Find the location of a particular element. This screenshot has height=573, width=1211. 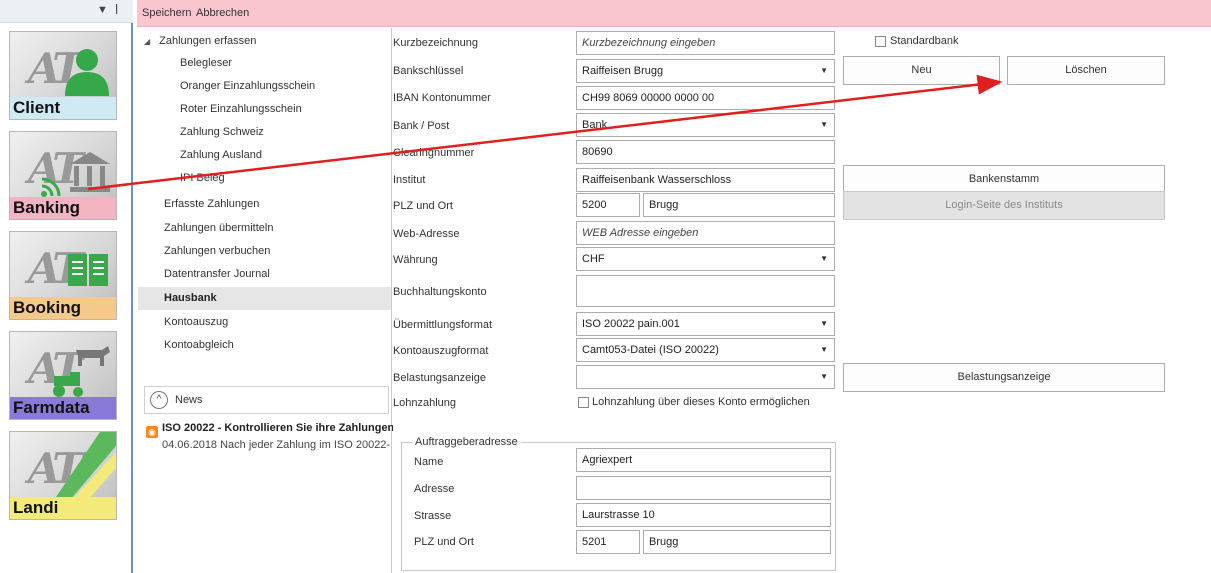

lohnzahlung-checkbox is located at coordinates (583, 402).